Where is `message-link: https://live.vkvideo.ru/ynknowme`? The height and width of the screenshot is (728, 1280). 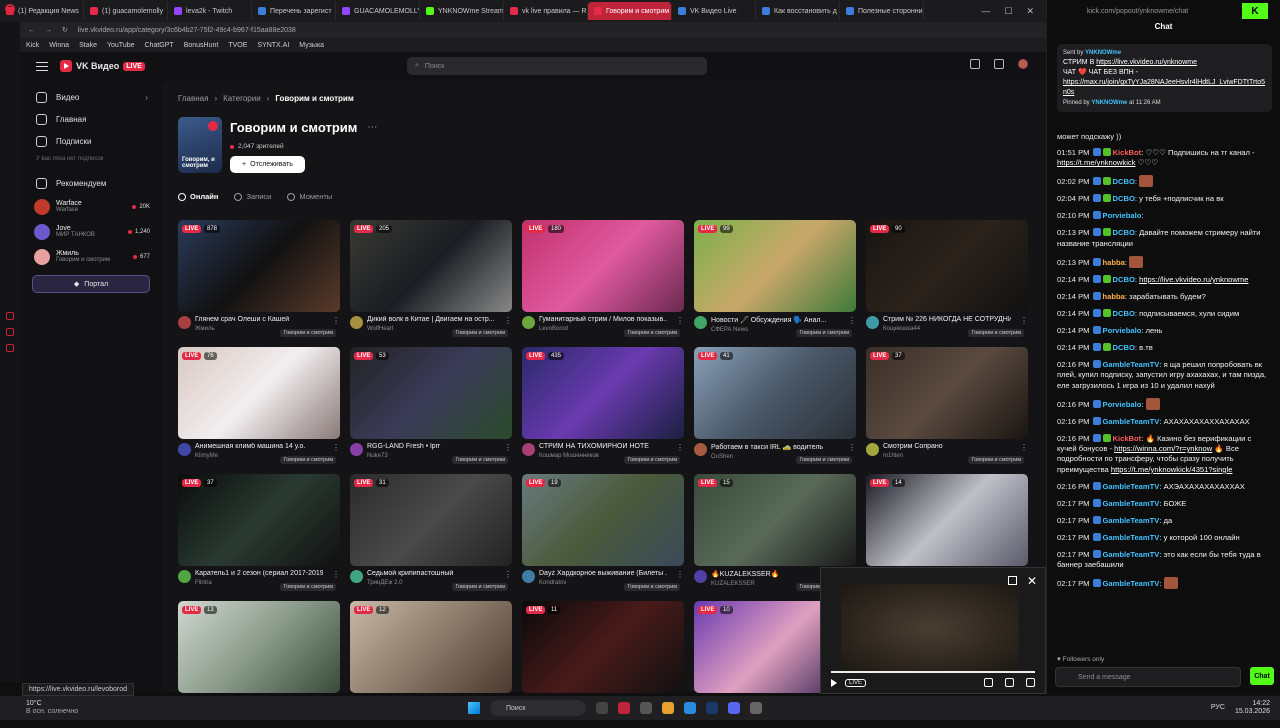
message-link: https://live.vkvideo.ru/ynknowme is located at coordinates (1193, 279).